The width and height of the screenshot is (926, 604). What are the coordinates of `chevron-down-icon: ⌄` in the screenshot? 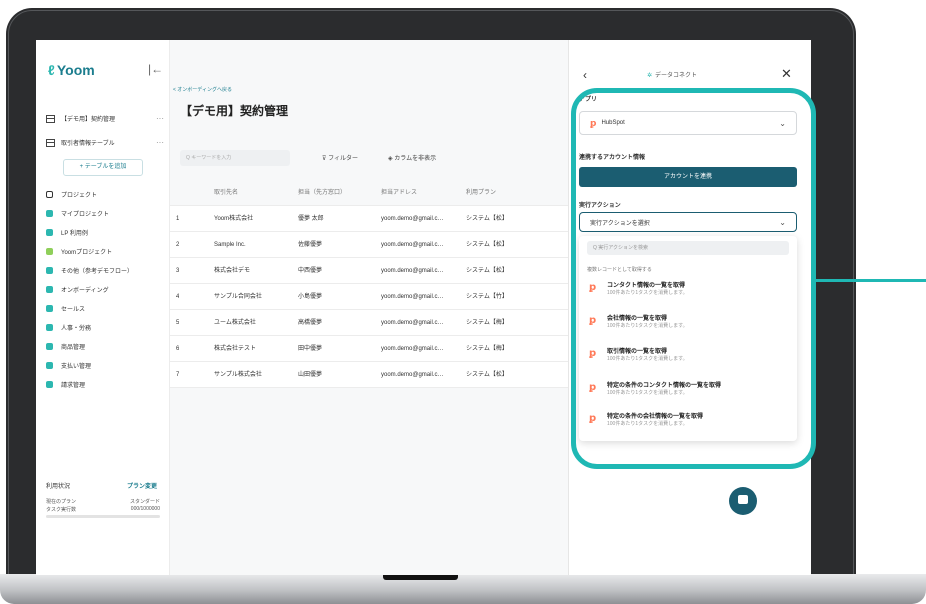 It's located at (782, 222).